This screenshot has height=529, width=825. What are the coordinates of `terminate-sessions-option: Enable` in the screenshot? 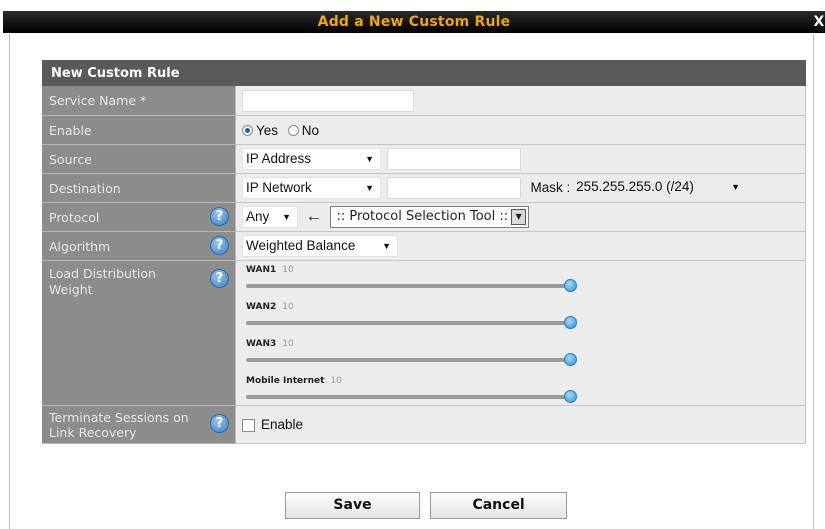 It's located at (282, 424).